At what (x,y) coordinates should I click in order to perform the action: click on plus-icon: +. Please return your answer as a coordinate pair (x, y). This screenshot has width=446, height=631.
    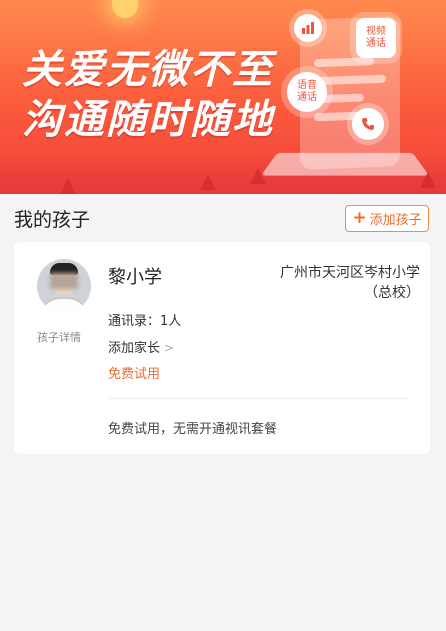
    Looking at the image, I should click on (359, 218).